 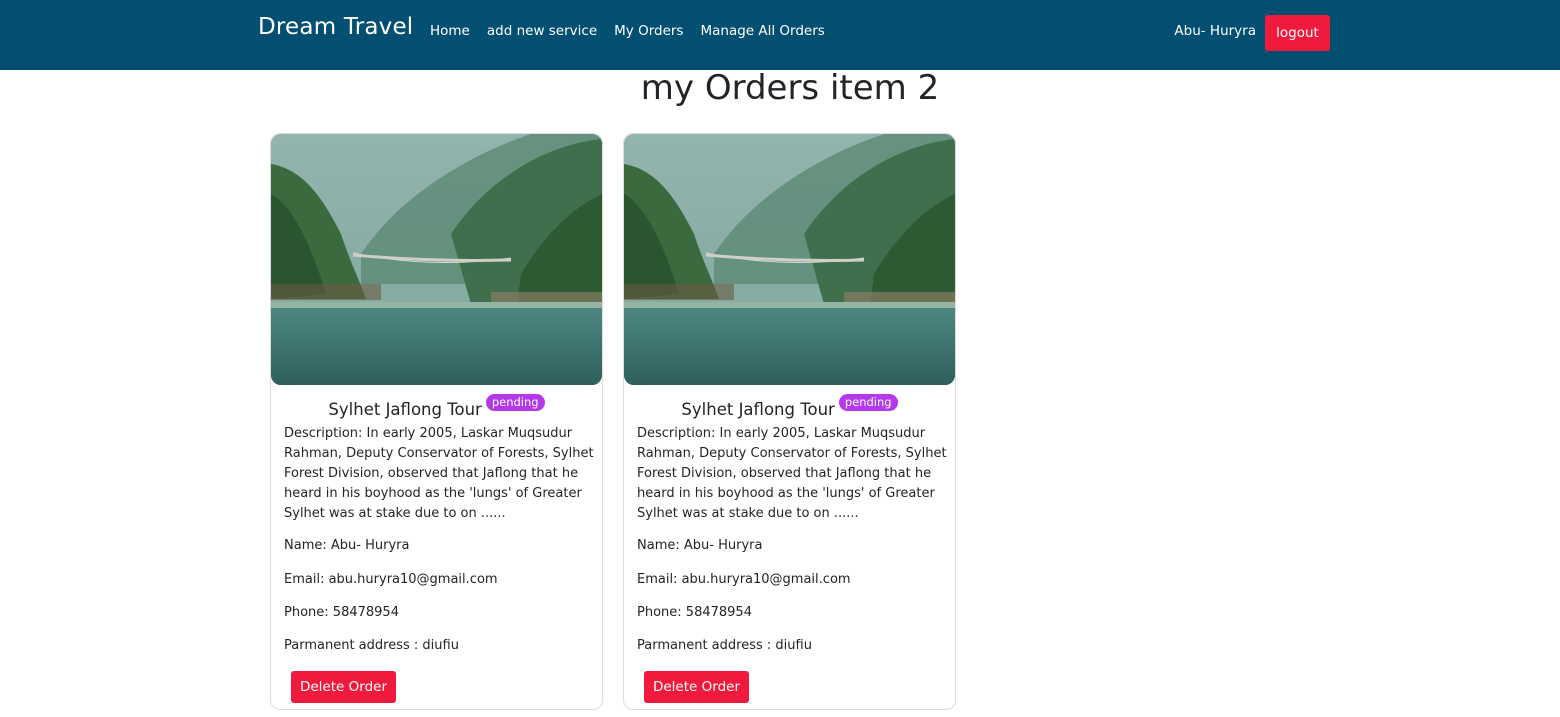 What do you see at coordinates (1215, 31) in the screenshot?
I see `user-name: Abu- Huryra` at bounding box center [1215, 31].